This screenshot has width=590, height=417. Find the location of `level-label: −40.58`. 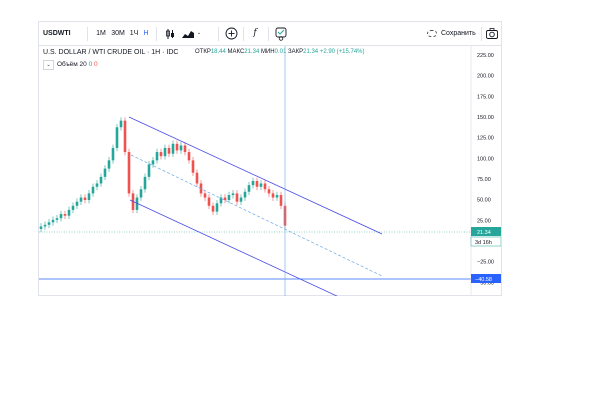

level-label: −40.58 is located at coordinates (483, 280).